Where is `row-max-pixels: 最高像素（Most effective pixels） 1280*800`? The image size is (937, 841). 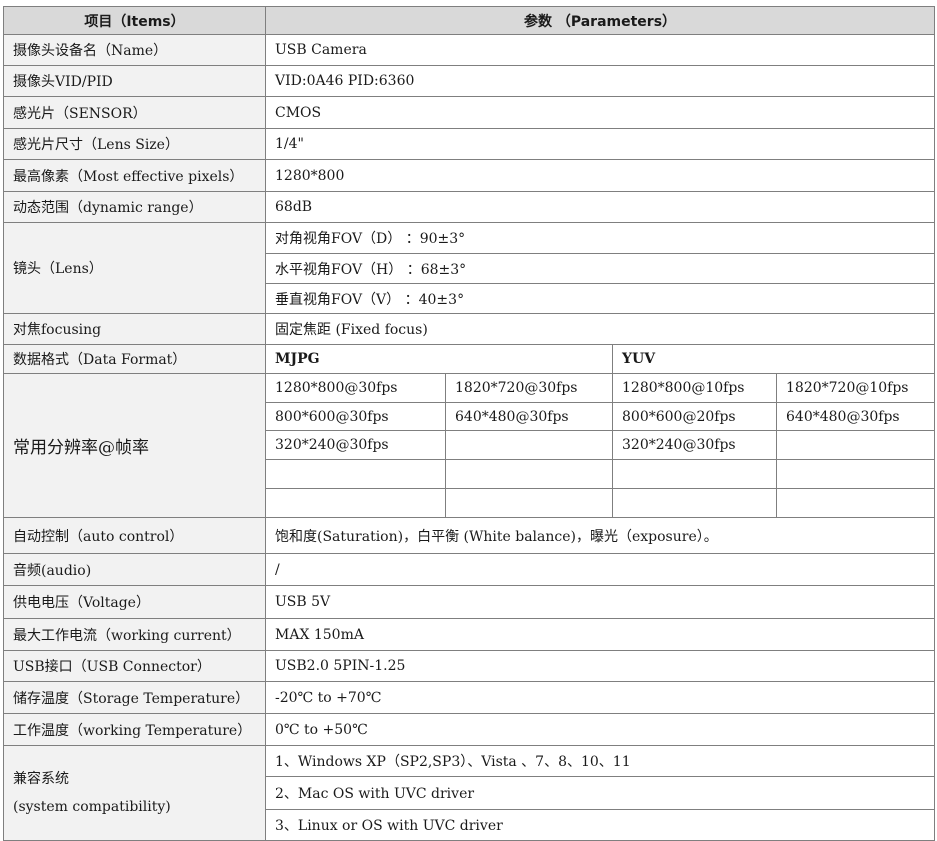
row-max-pixels: 最高像素（Most effective pixels） 1280*800 is located at coordinates (469, 175).